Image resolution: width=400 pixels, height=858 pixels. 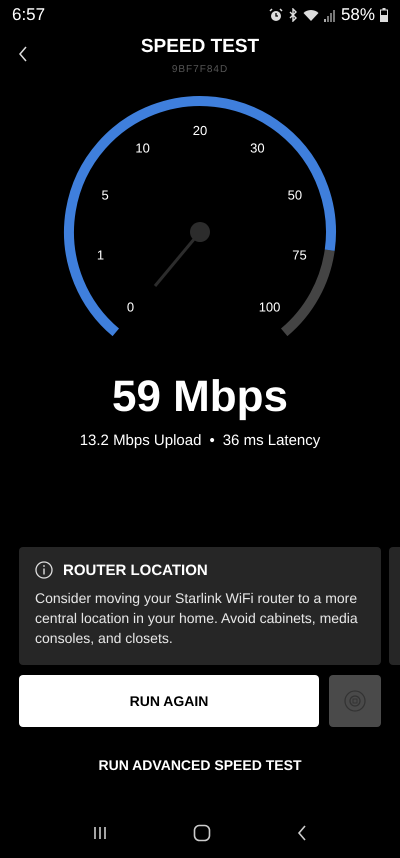 I want to click on screen-title: SPEED TEST, so click(x=200, y=47).